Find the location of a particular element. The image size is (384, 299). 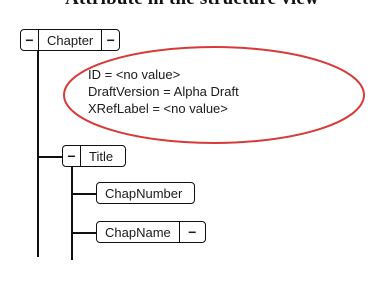

tree-node-title: − Title is located at coordinates (94, 156).